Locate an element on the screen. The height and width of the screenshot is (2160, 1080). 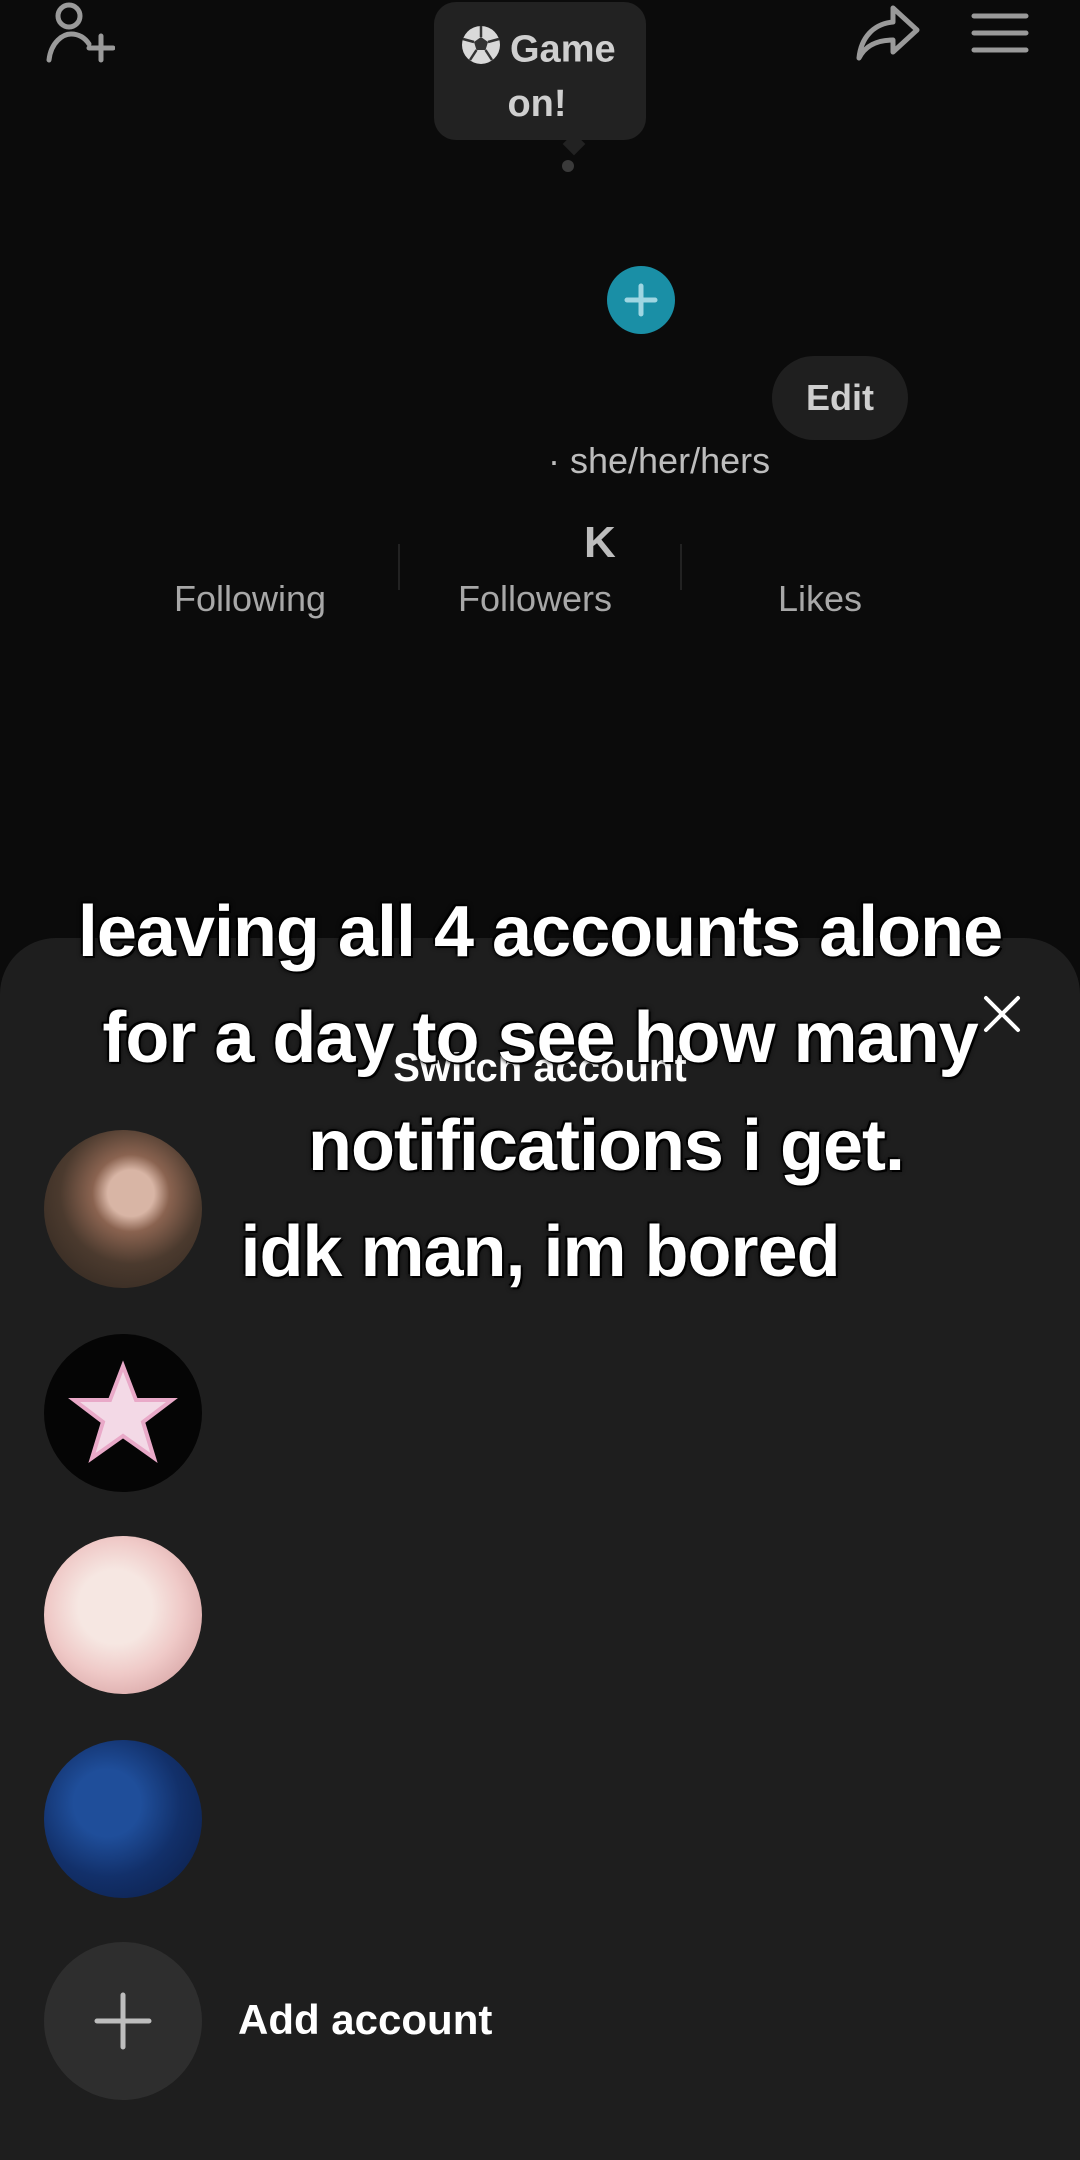
status-line-2: on! is located at coordinates (537, 104).